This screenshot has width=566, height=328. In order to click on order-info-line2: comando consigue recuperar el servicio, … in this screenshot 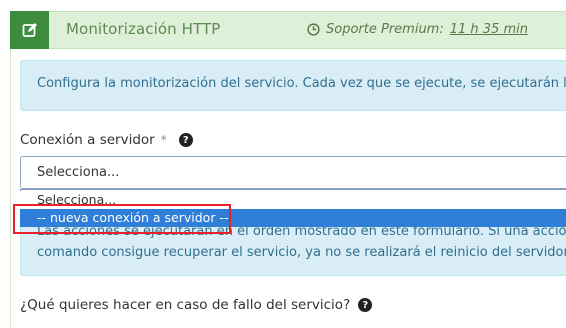, I will do `click(301, 252)`.